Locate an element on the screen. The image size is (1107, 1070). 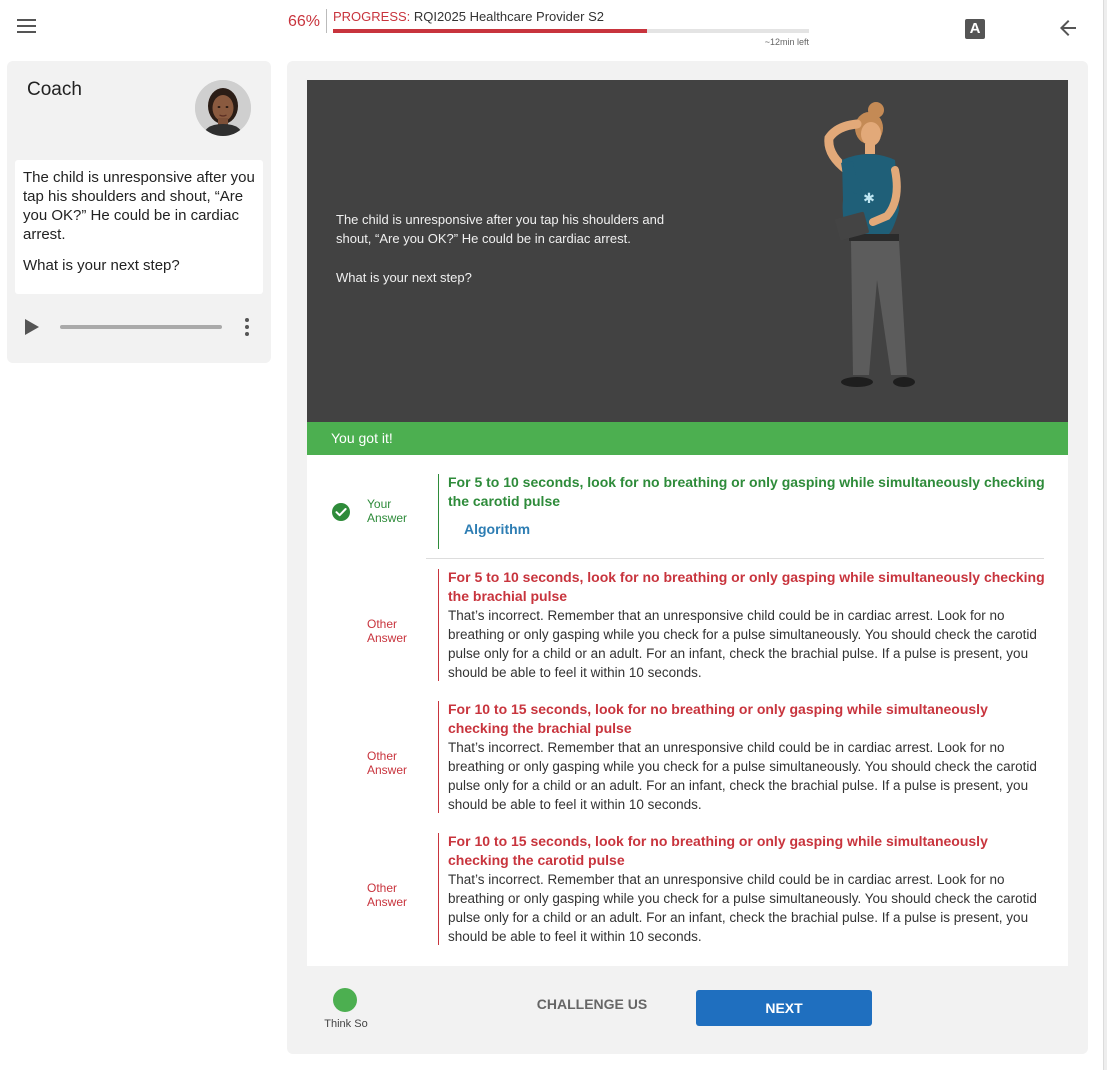
progress-bar-fill is located at coordinates (490, 31).